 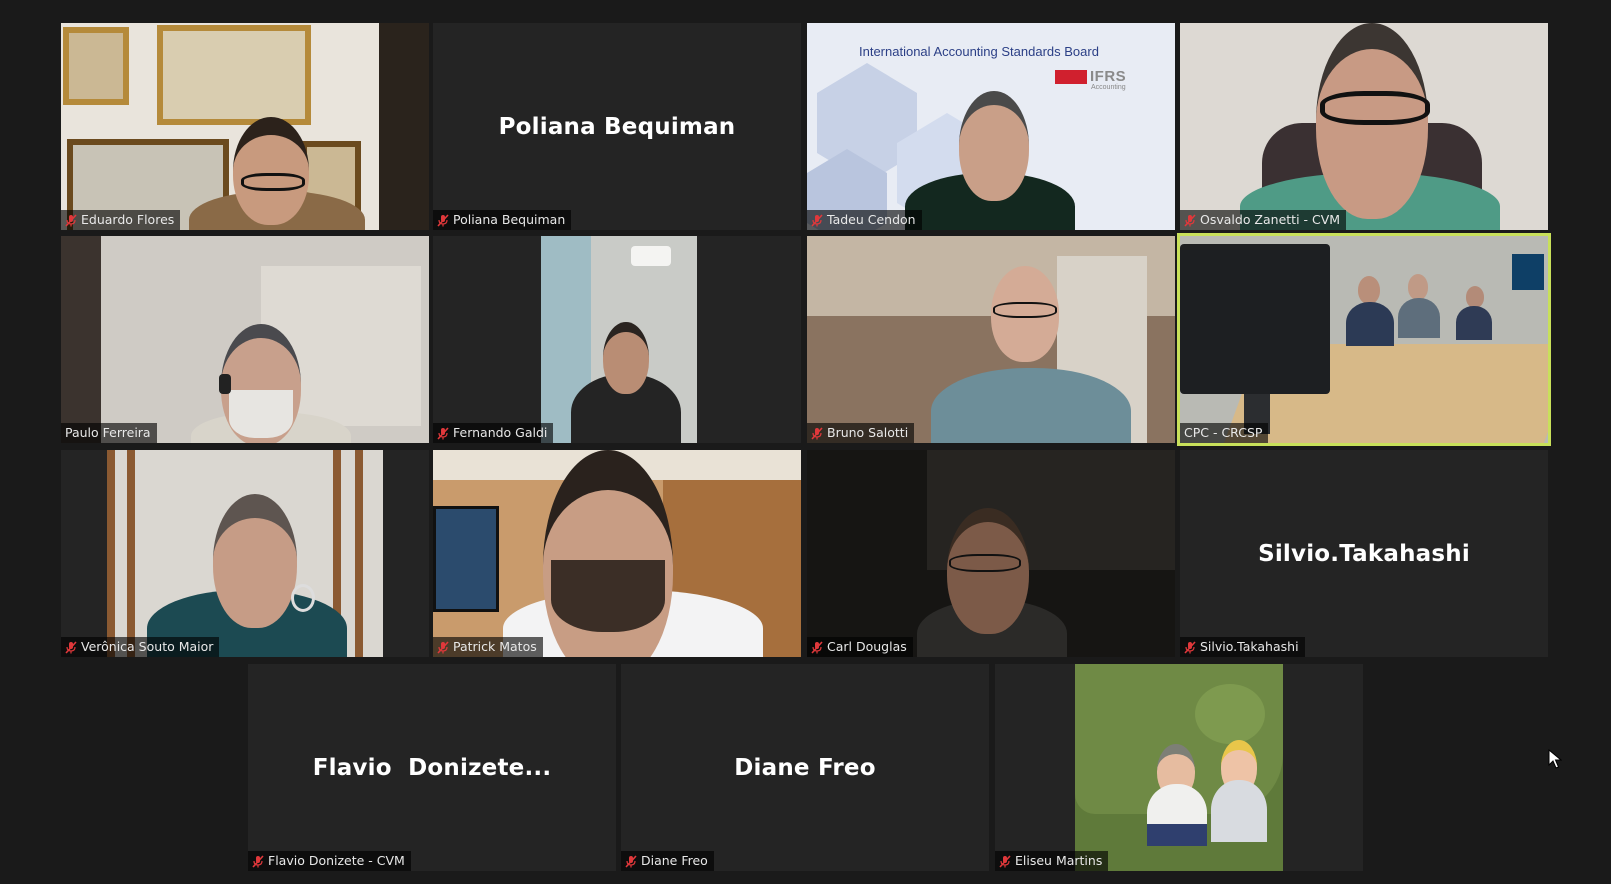 I want to click on video-tile-bruno-salotti: Bruno Salotti, so click(x=991, y=339).